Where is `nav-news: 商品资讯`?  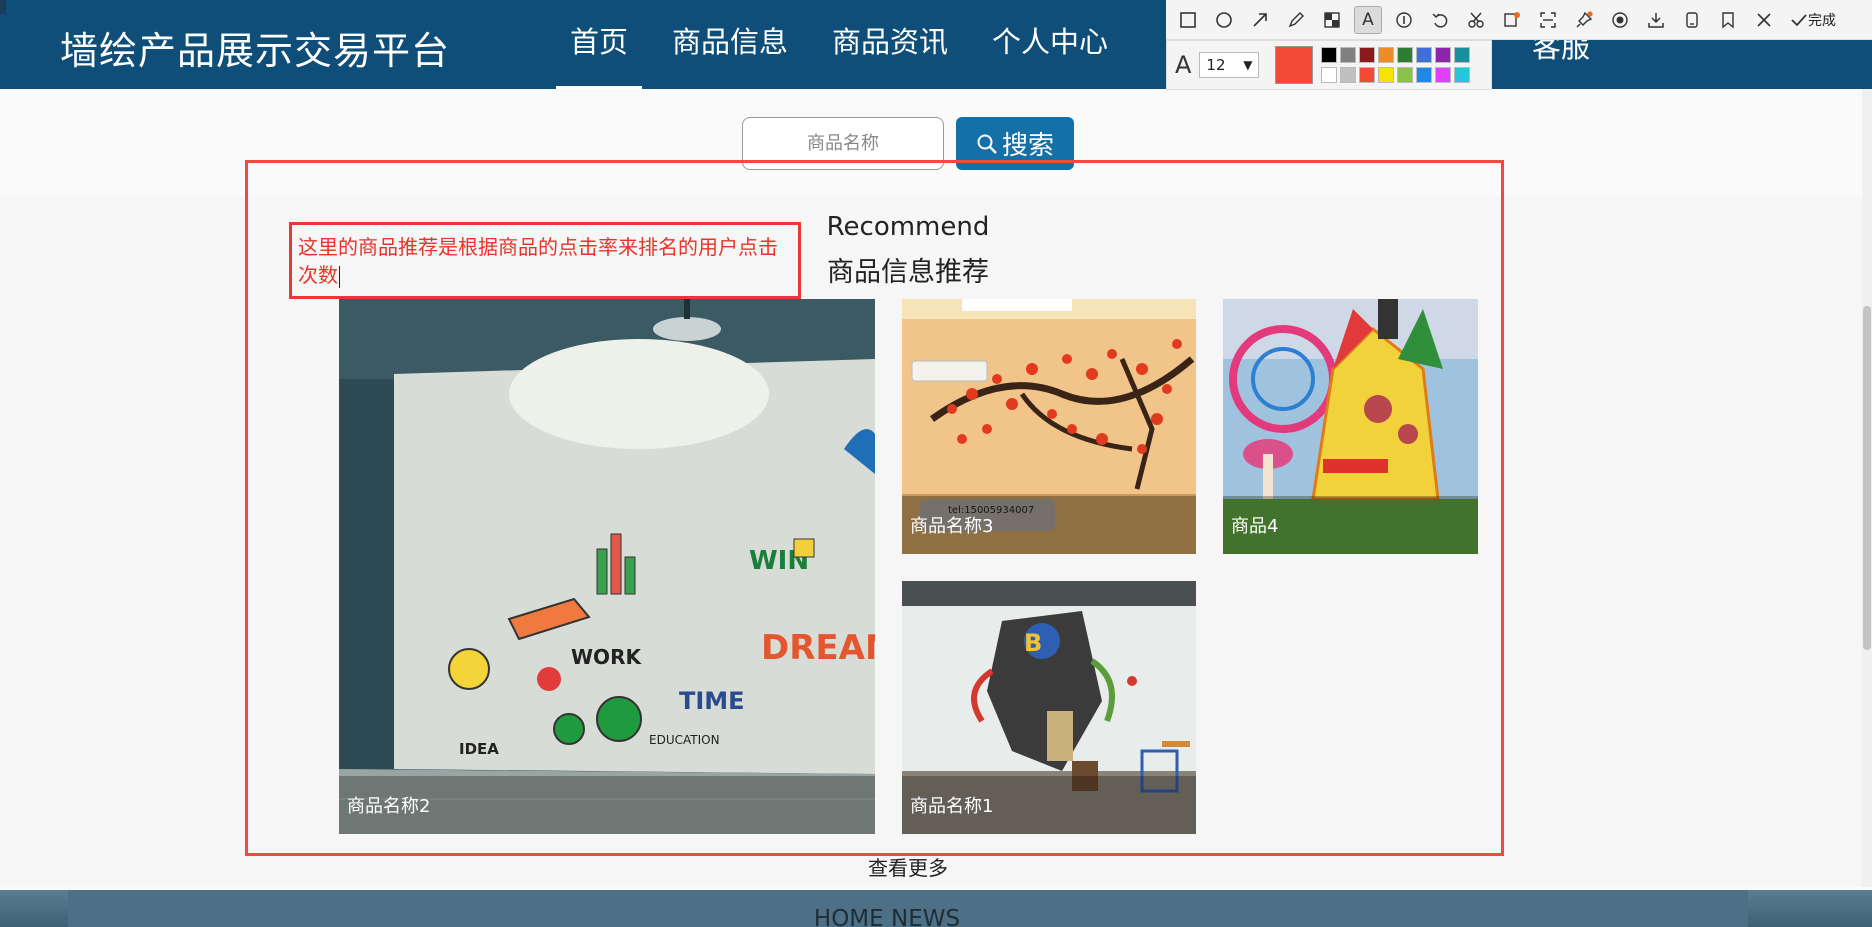 nav-news: 商品资讯 is located at coordinates (890, 44).